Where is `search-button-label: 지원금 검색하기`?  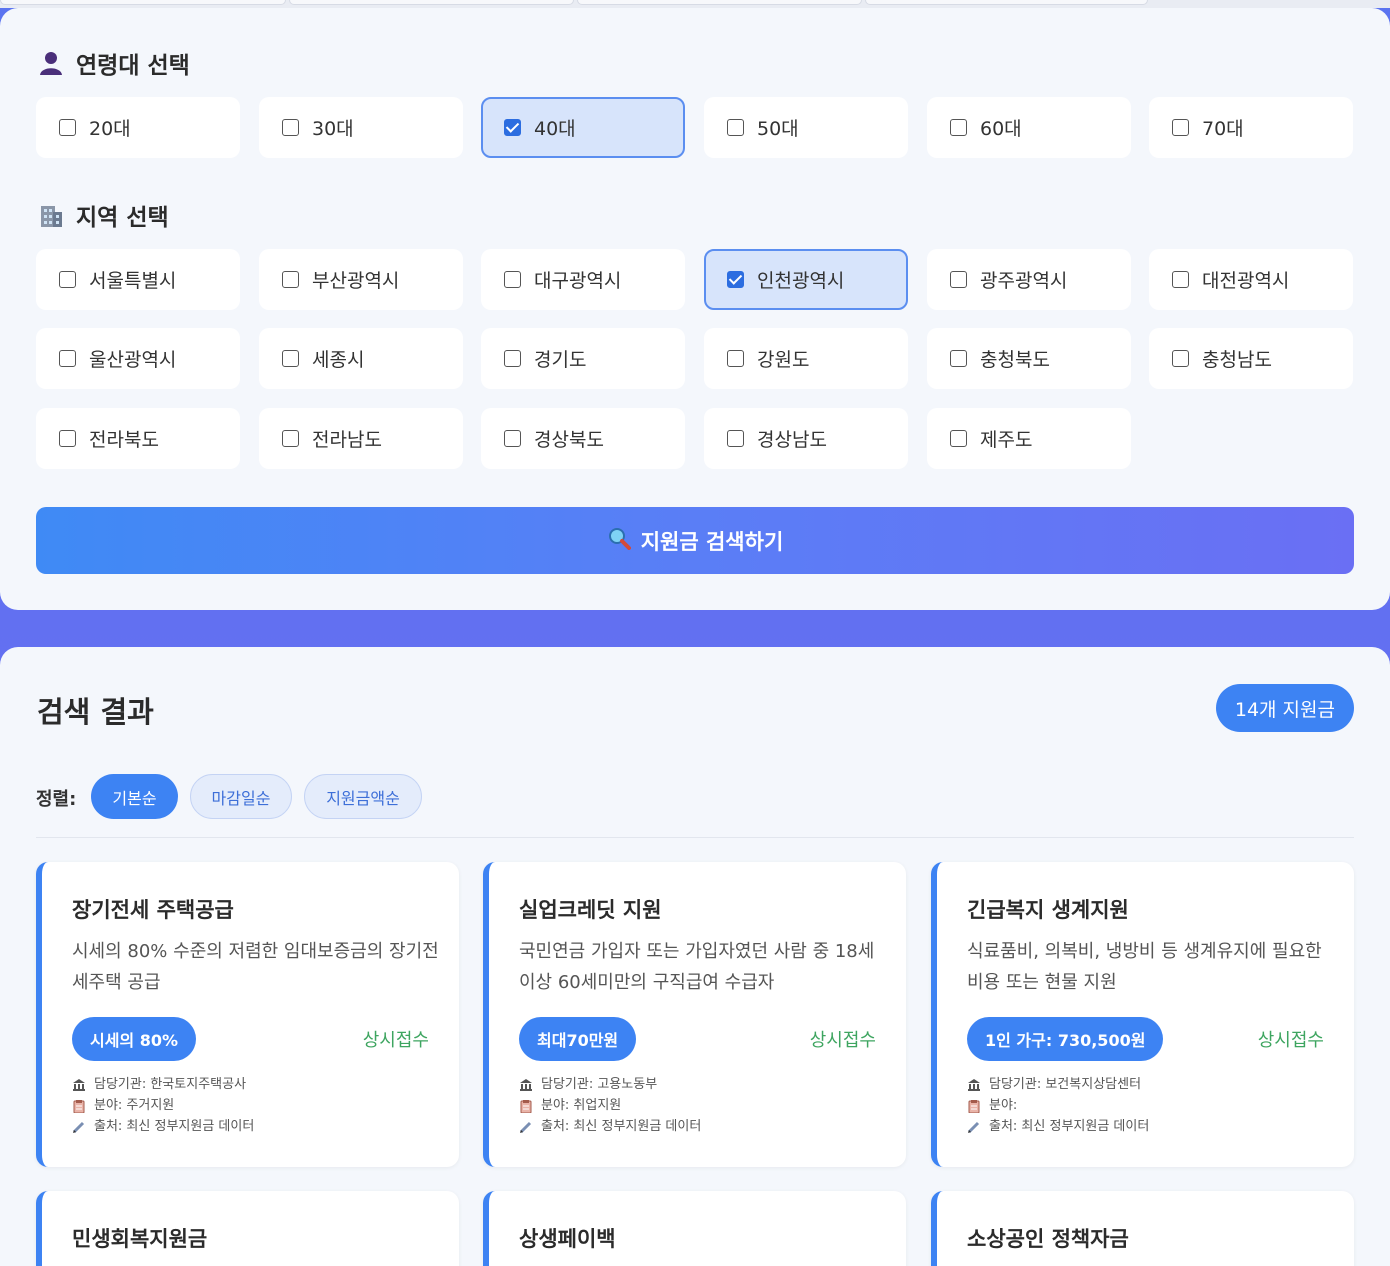
search-button-label: 지원금 검색하기 is located at coordinates (712, 541).